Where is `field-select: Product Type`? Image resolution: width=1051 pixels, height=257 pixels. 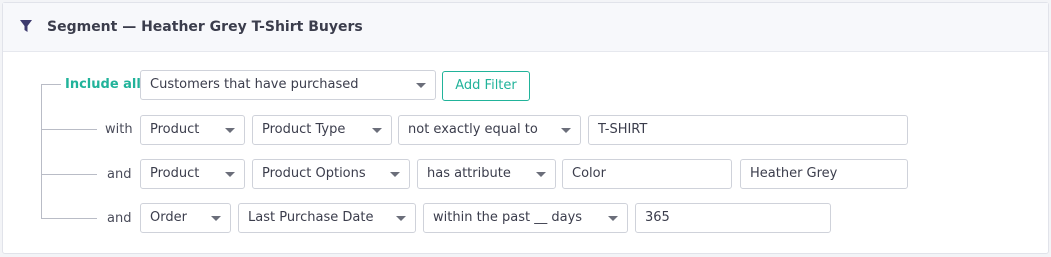
field-select: Product Type is located at coordinates (322, 130).